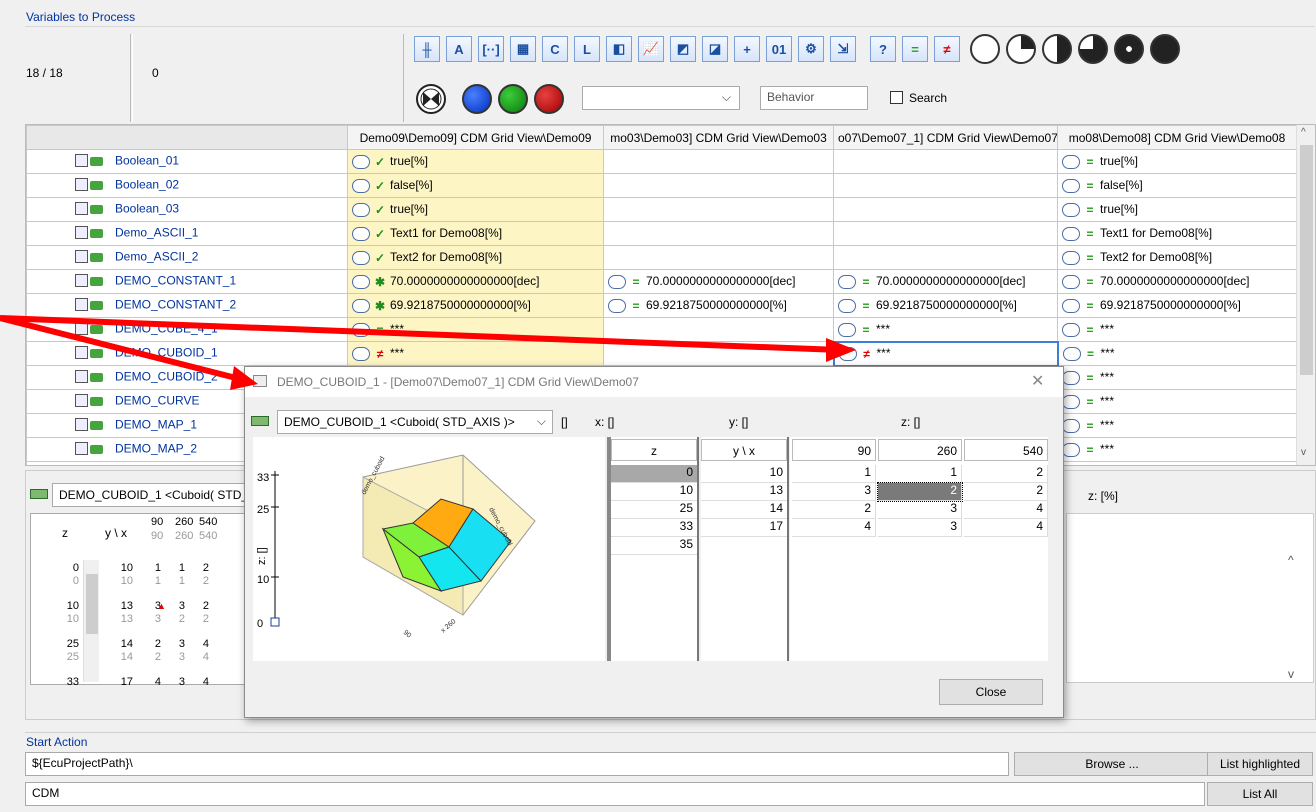 This screenshot has height=812, width=1316. Describe the element at coordinates (475, 305) in the screenshot. I see `grid-cell: ✱ 69.9218750000000000[%]` at that location.